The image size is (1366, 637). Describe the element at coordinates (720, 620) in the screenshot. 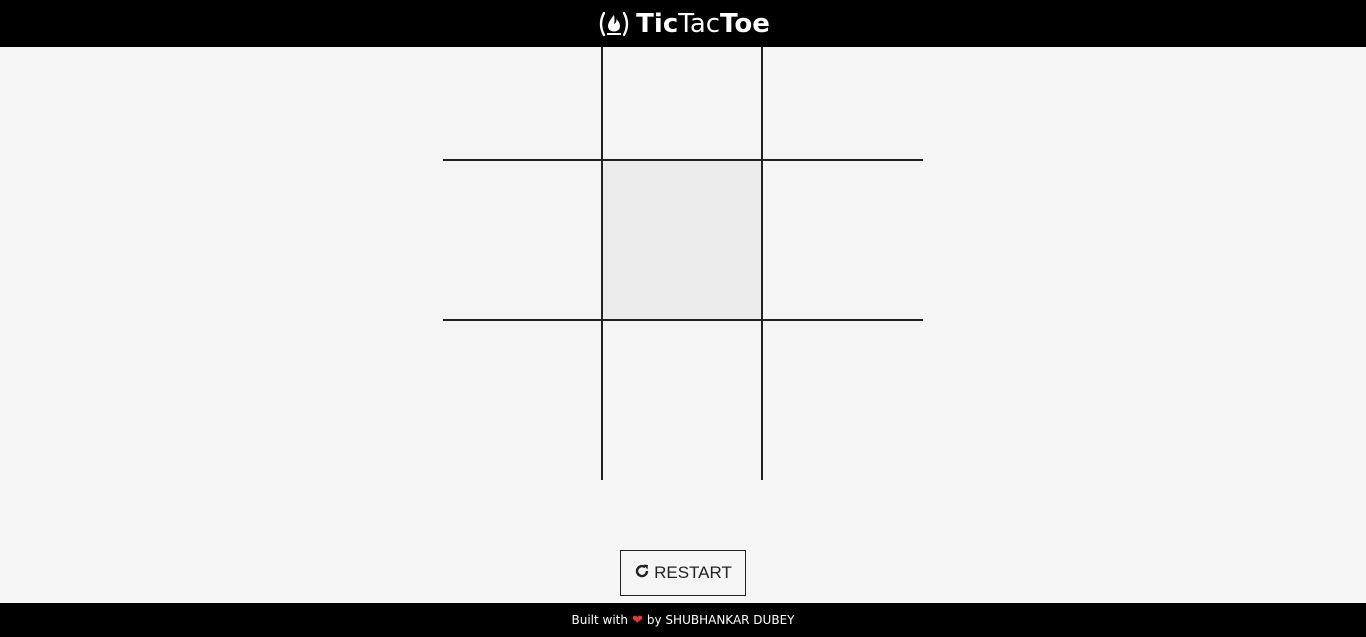

I see `footer-suffix: by SHUBHANKAR DUBEY` at that location.